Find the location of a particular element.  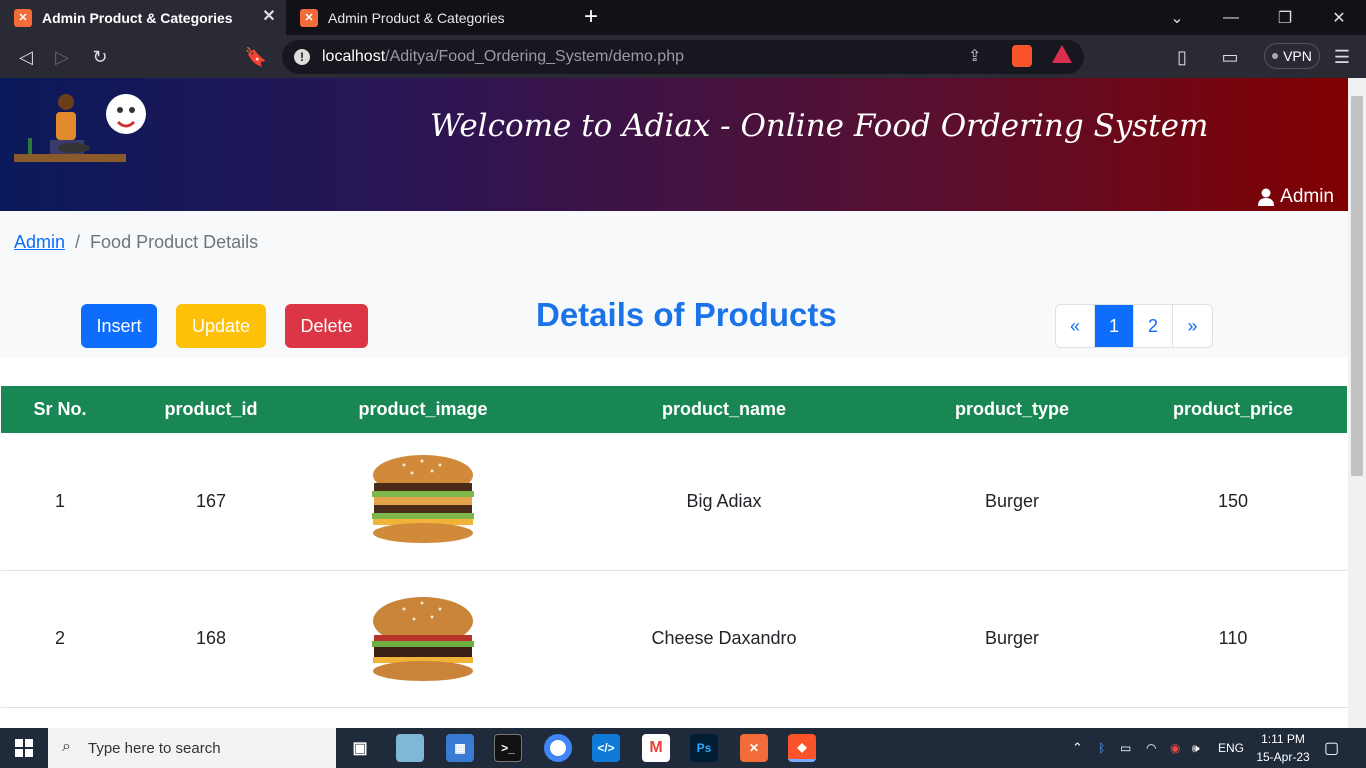

show-hidden-icons: ⌃ is located at coordinates (1077, 748).